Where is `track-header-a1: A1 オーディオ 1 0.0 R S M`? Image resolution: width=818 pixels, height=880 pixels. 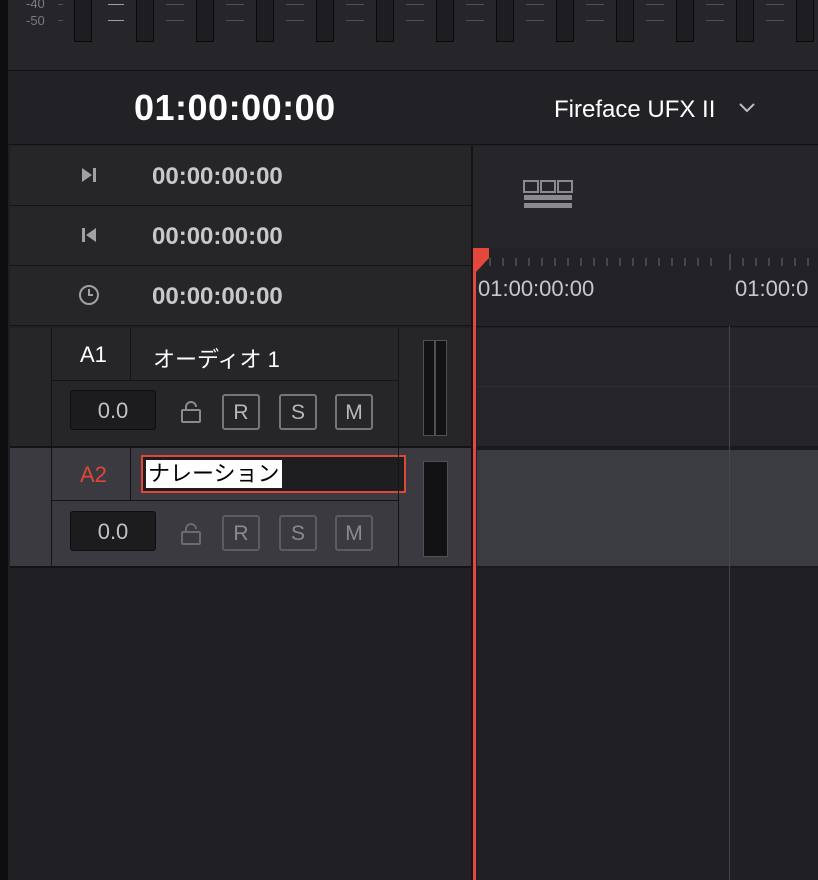
track-header-a1: A1 オーディオ 1 0.0 R S M is located at coordinates (240, 387).